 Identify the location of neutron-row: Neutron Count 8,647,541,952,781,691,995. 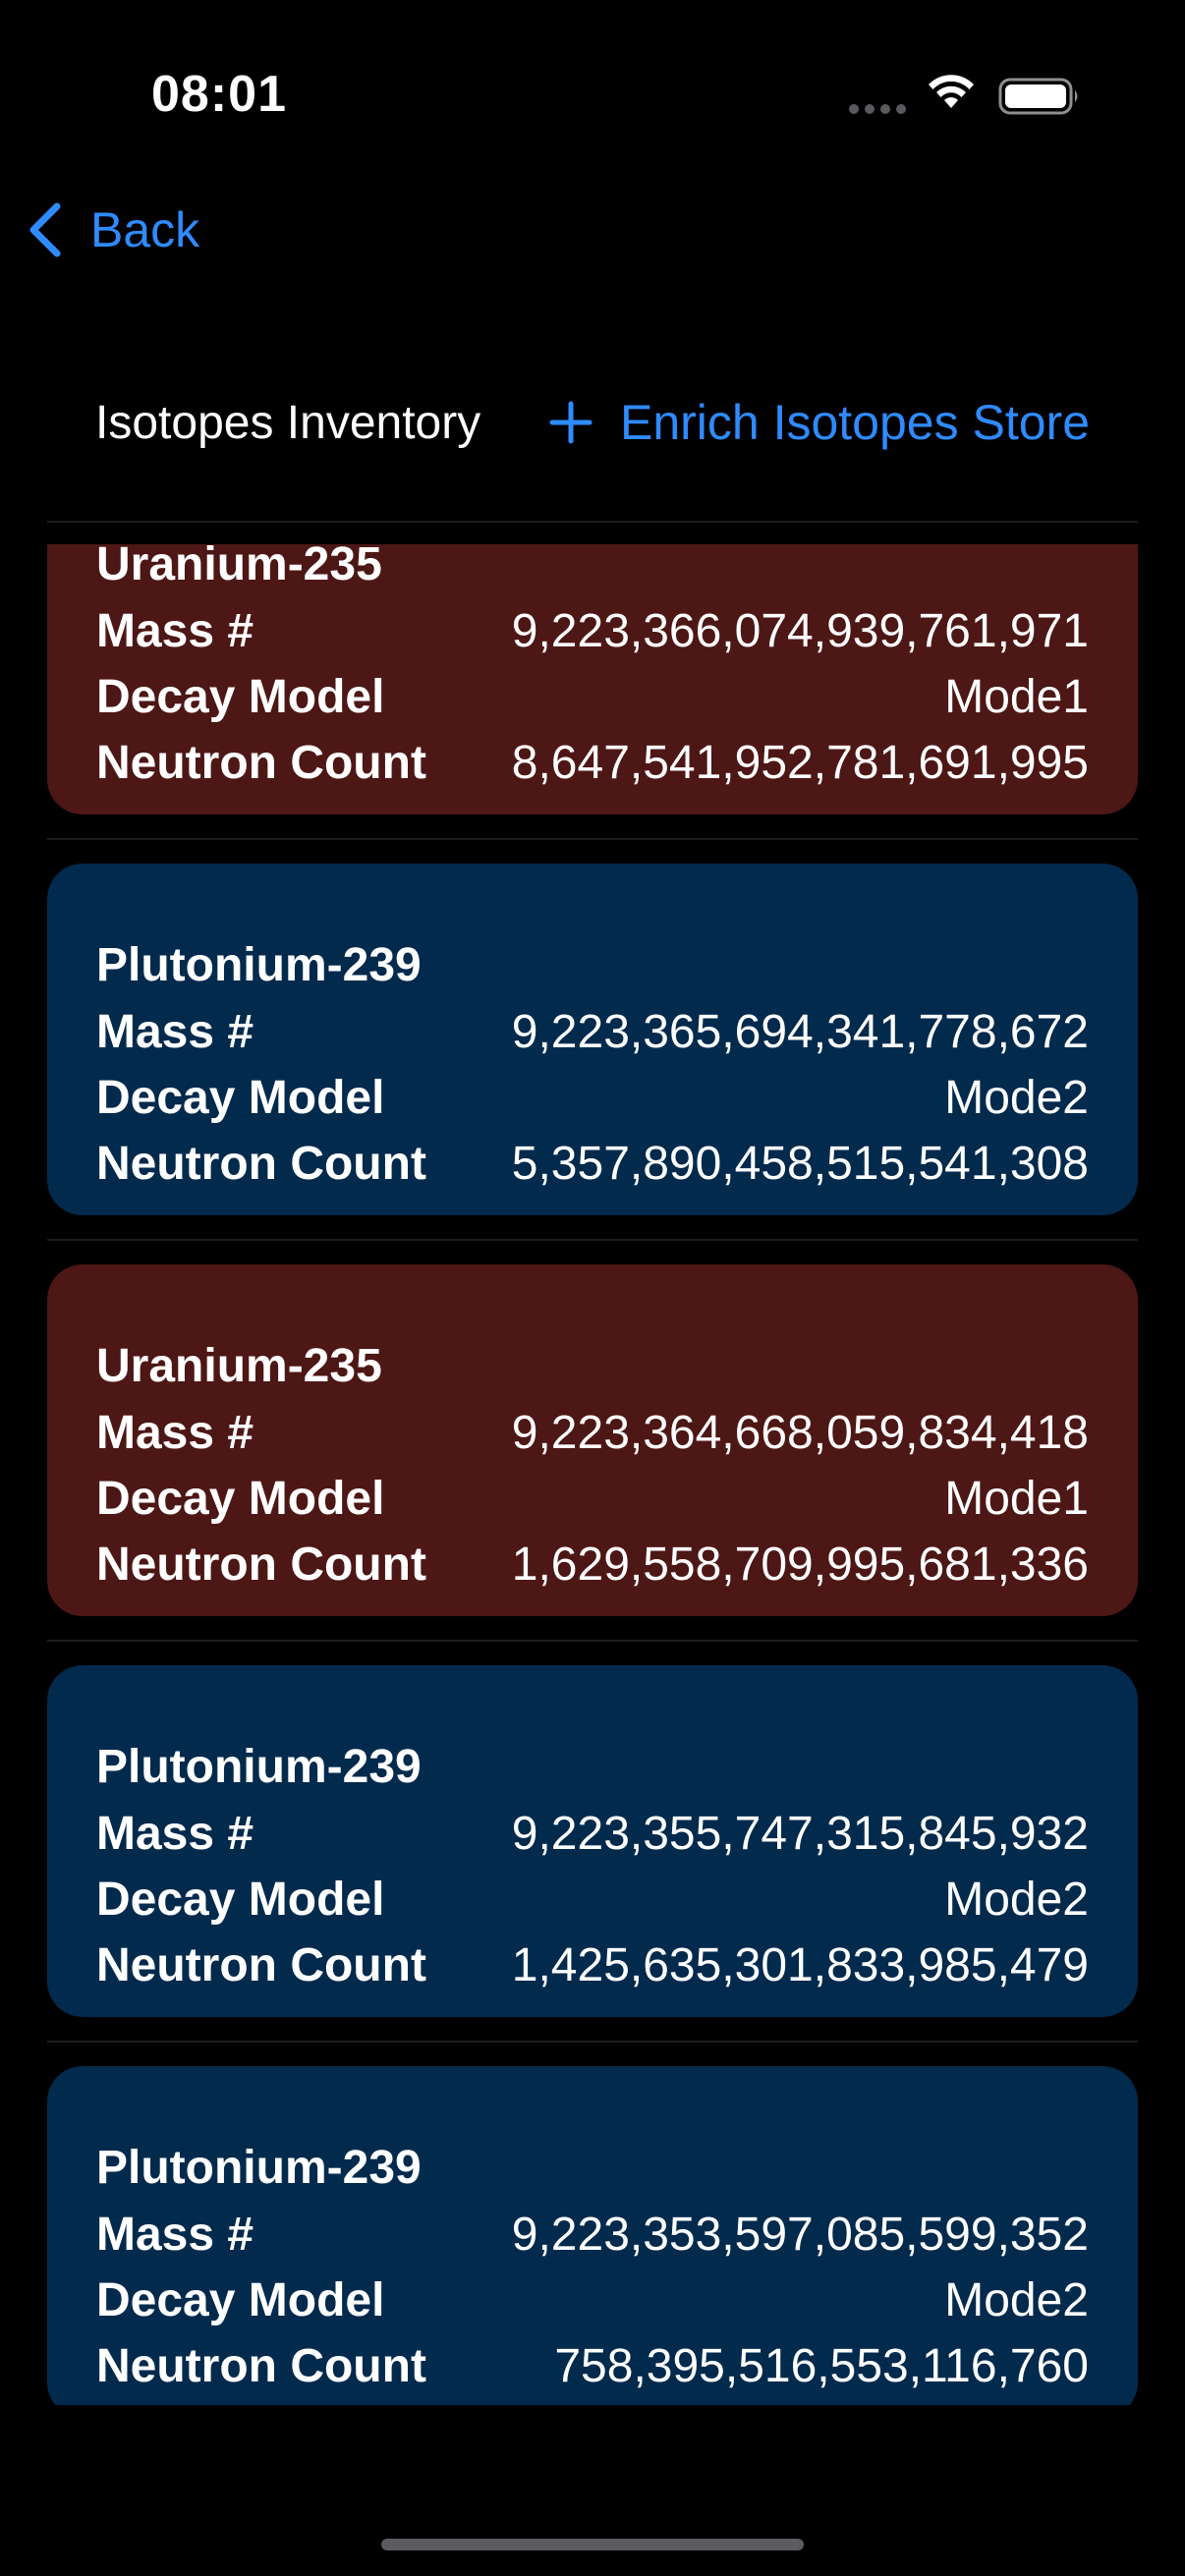
(592, 763).